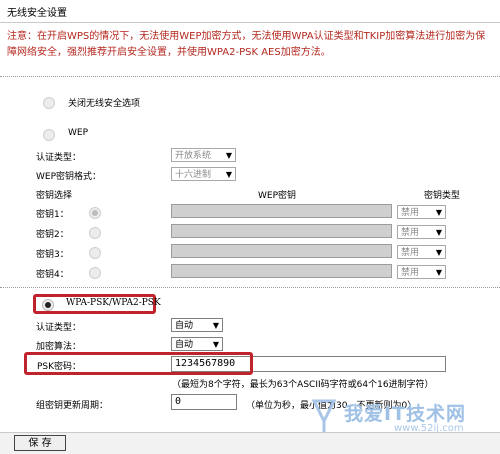  Describe the element at coordinates (95, 253) in the screenshot. I see `key3-radio` at that location.